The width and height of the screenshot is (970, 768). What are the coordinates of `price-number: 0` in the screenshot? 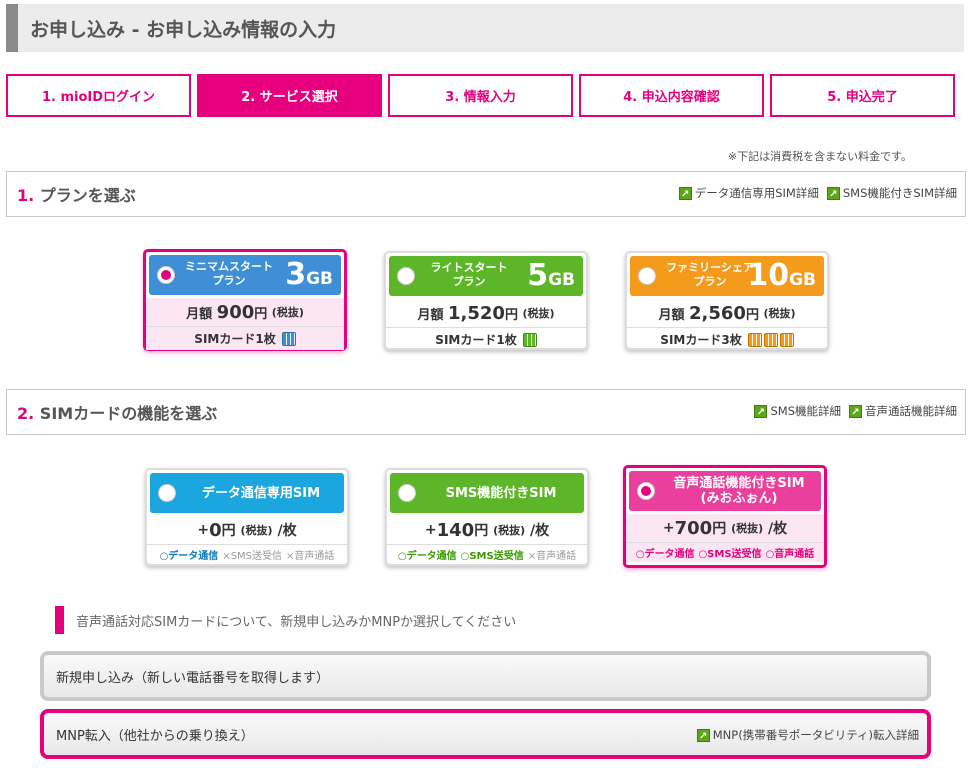 It's located at (215, 530).